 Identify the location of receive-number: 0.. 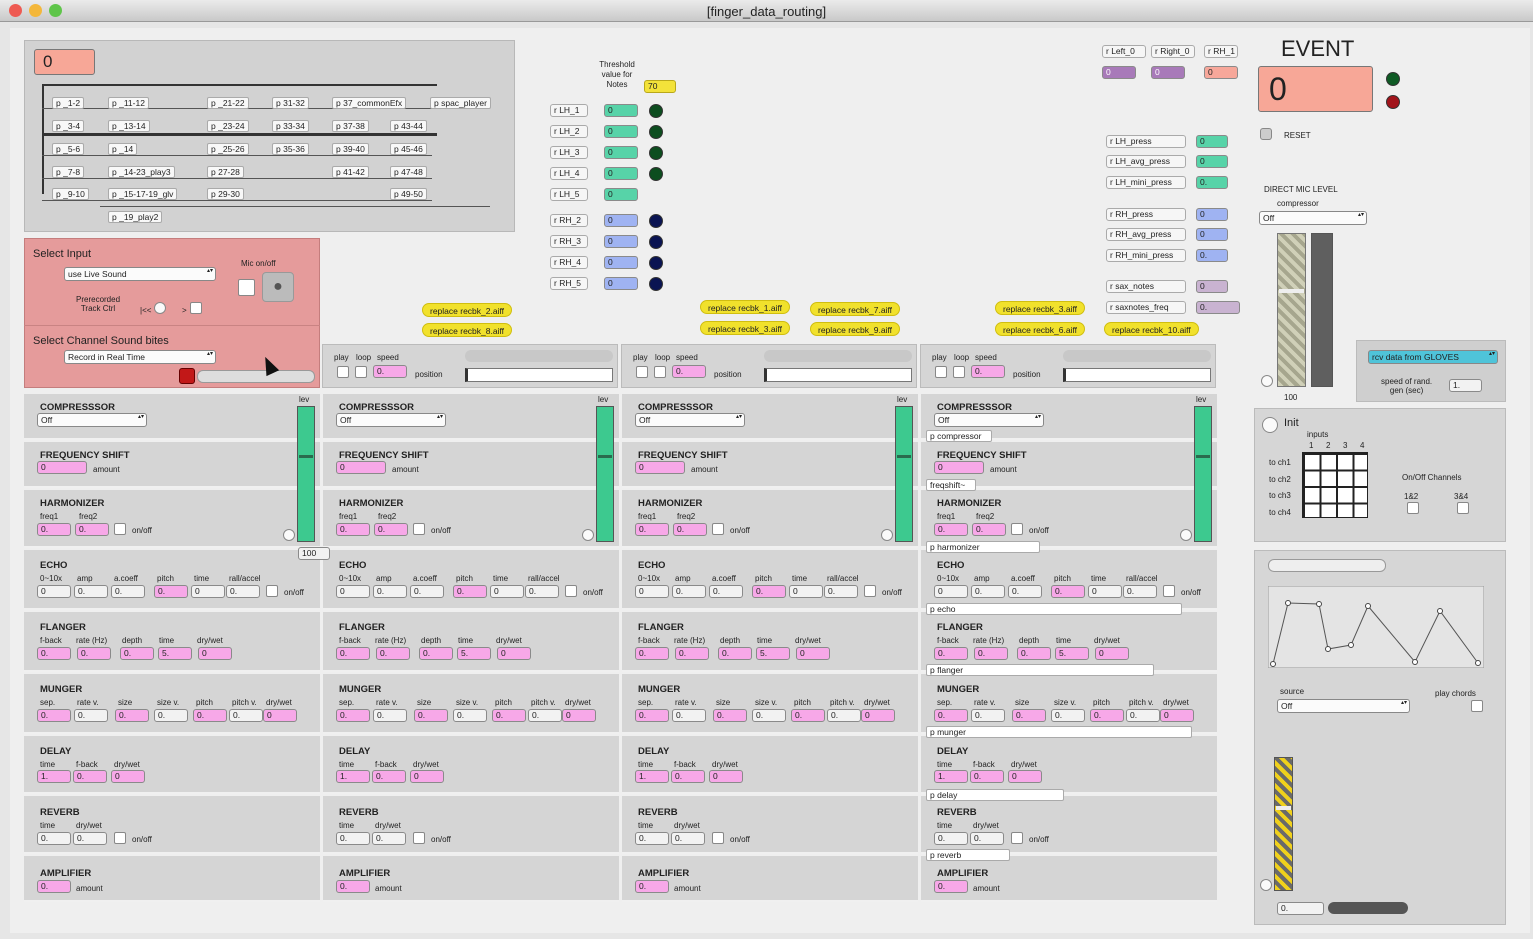
(1212, 182).